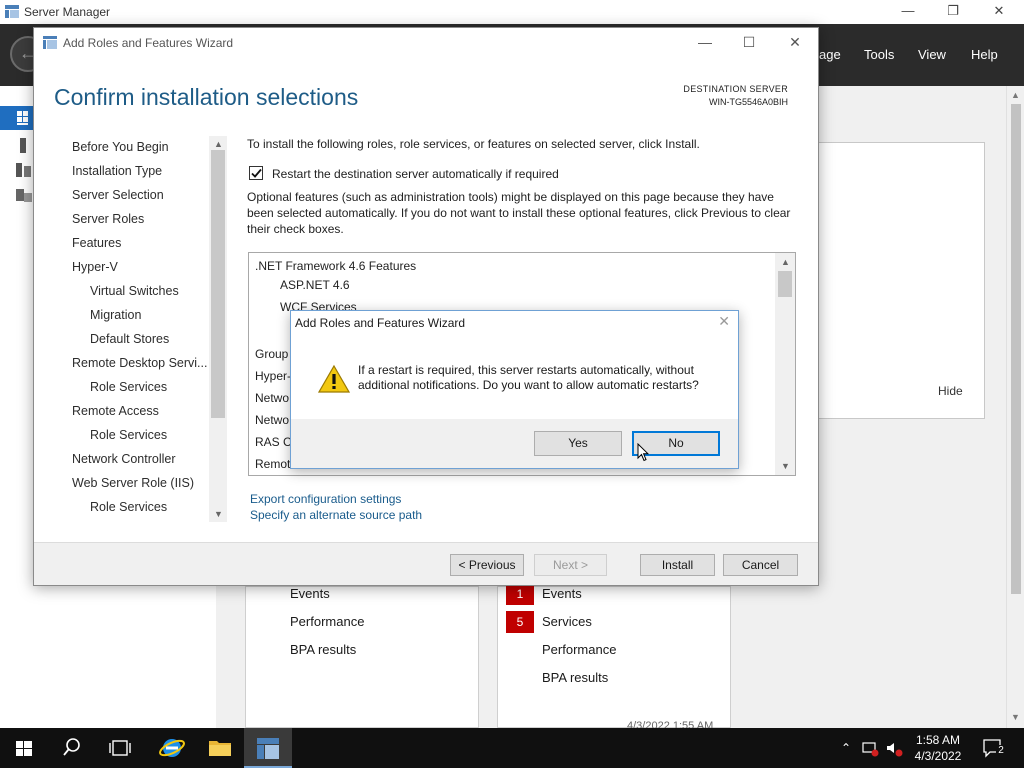  I want to click on restart-checkbox, so click(256, 173).